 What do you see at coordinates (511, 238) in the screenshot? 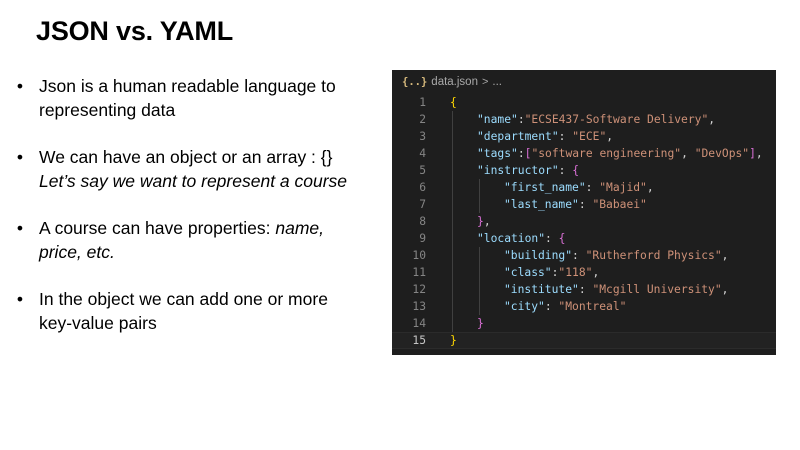
I see `code-token: "location"` at bounding box center [511, 238].